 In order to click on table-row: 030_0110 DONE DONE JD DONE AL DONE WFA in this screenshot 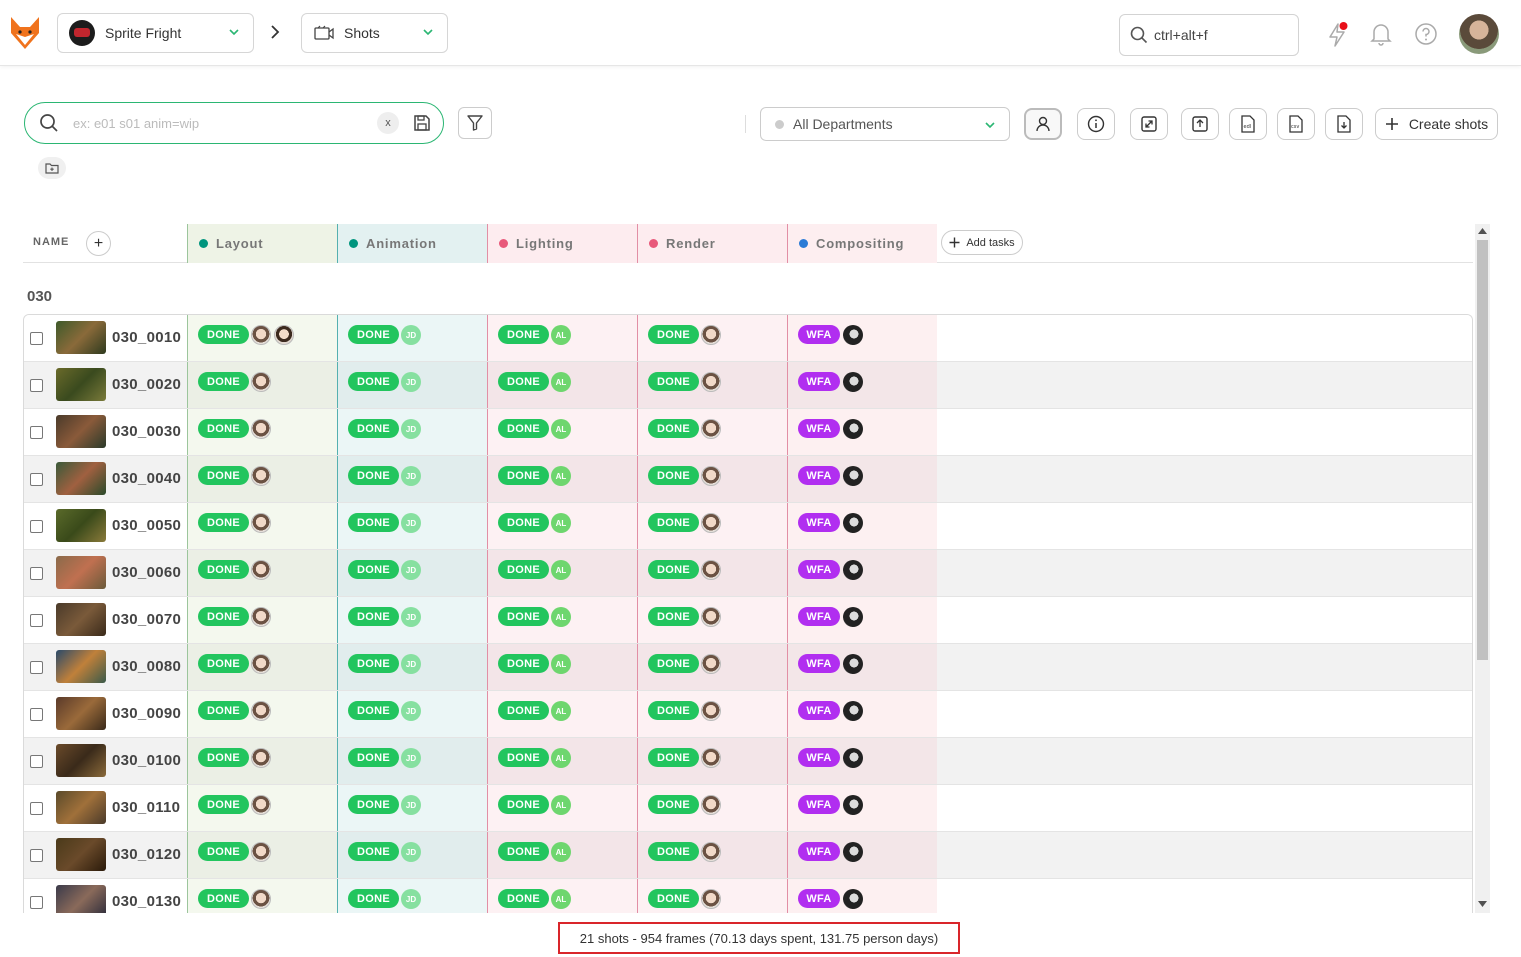, I will do `click(748, 808)`.